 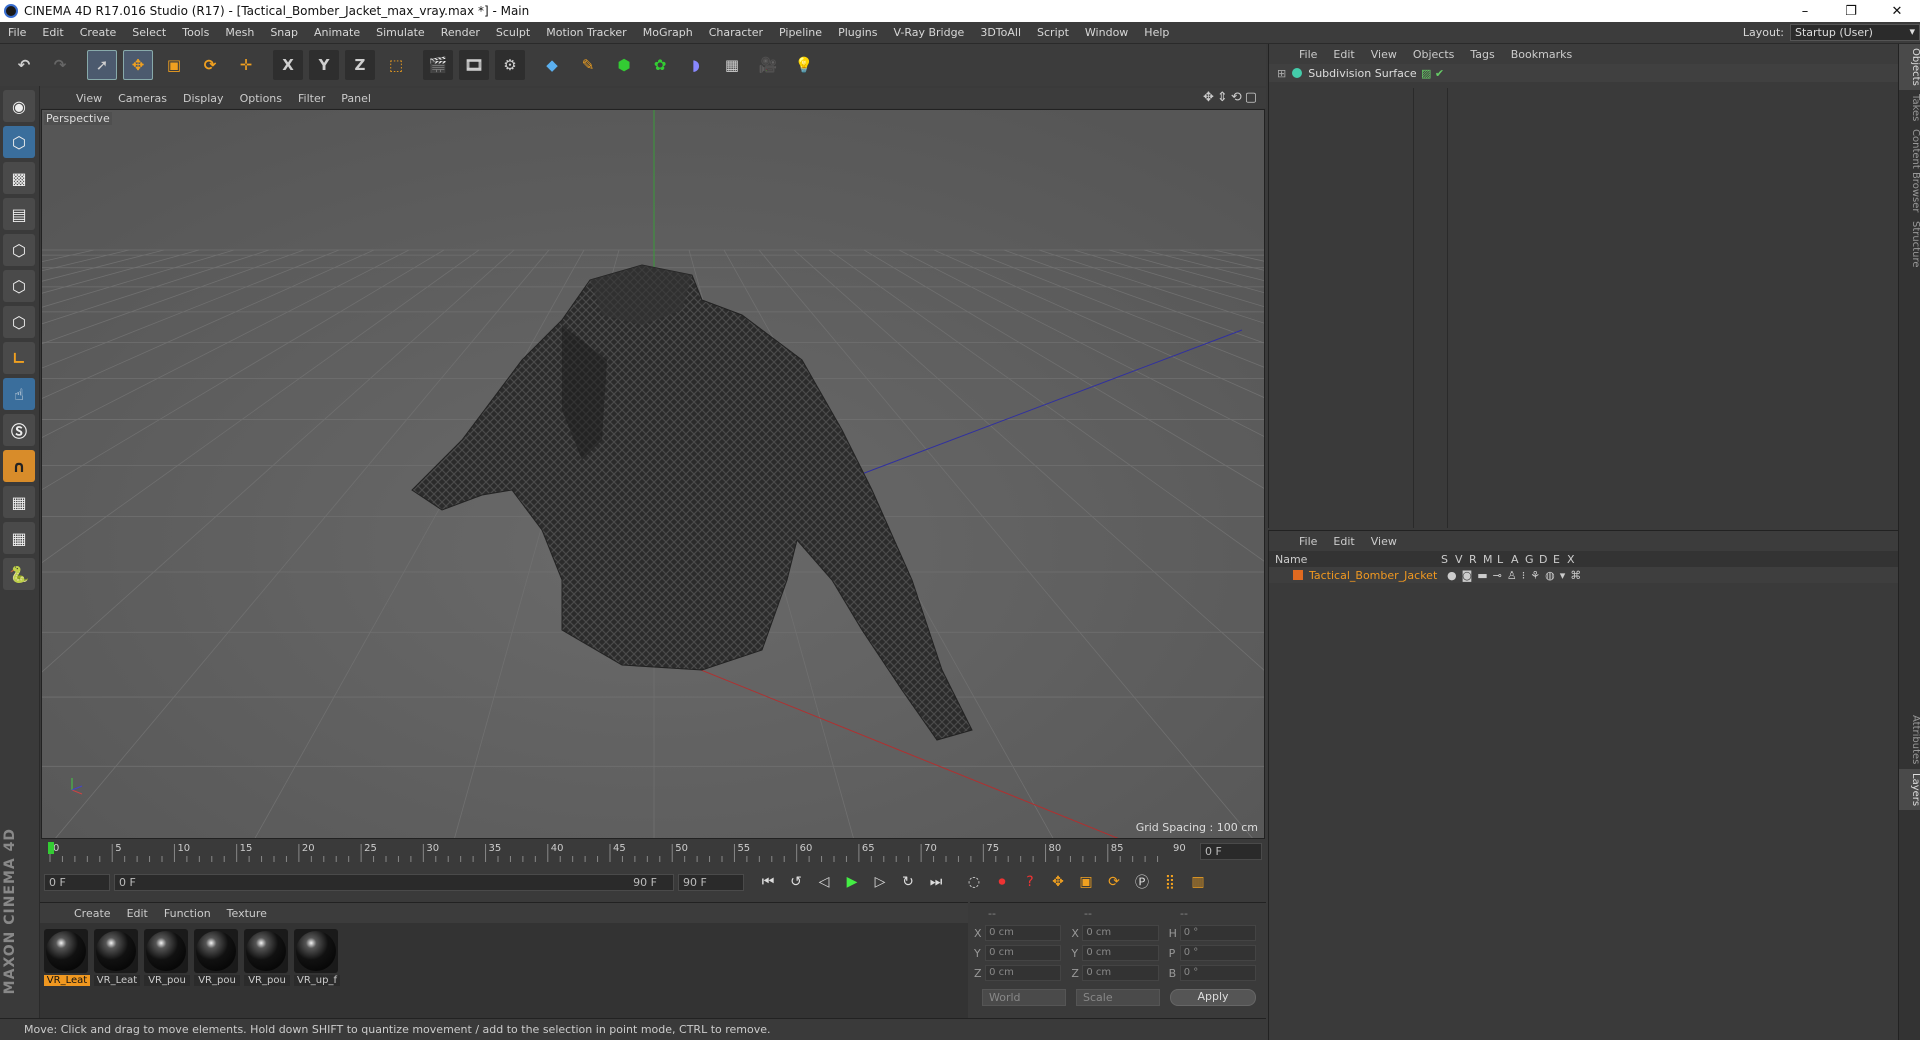 What do you see at coordinates (19, 394) in the screenshot?
I see `tweak-mode-icon: ☝` at bounding box center [19, 394].